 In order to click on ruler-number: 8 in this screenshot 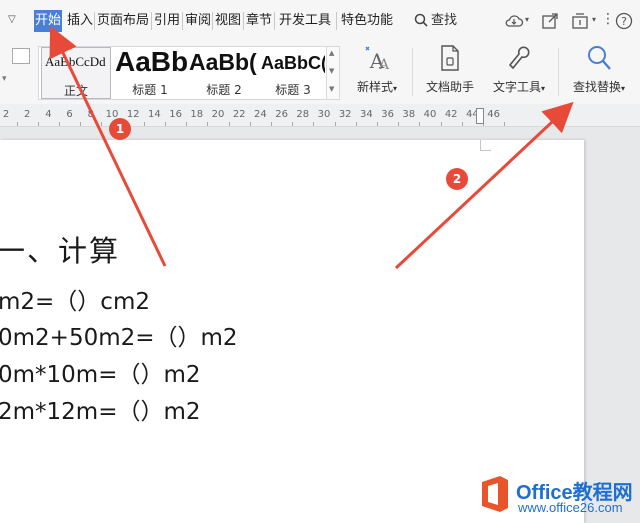, I will do `click(90, 114)`.